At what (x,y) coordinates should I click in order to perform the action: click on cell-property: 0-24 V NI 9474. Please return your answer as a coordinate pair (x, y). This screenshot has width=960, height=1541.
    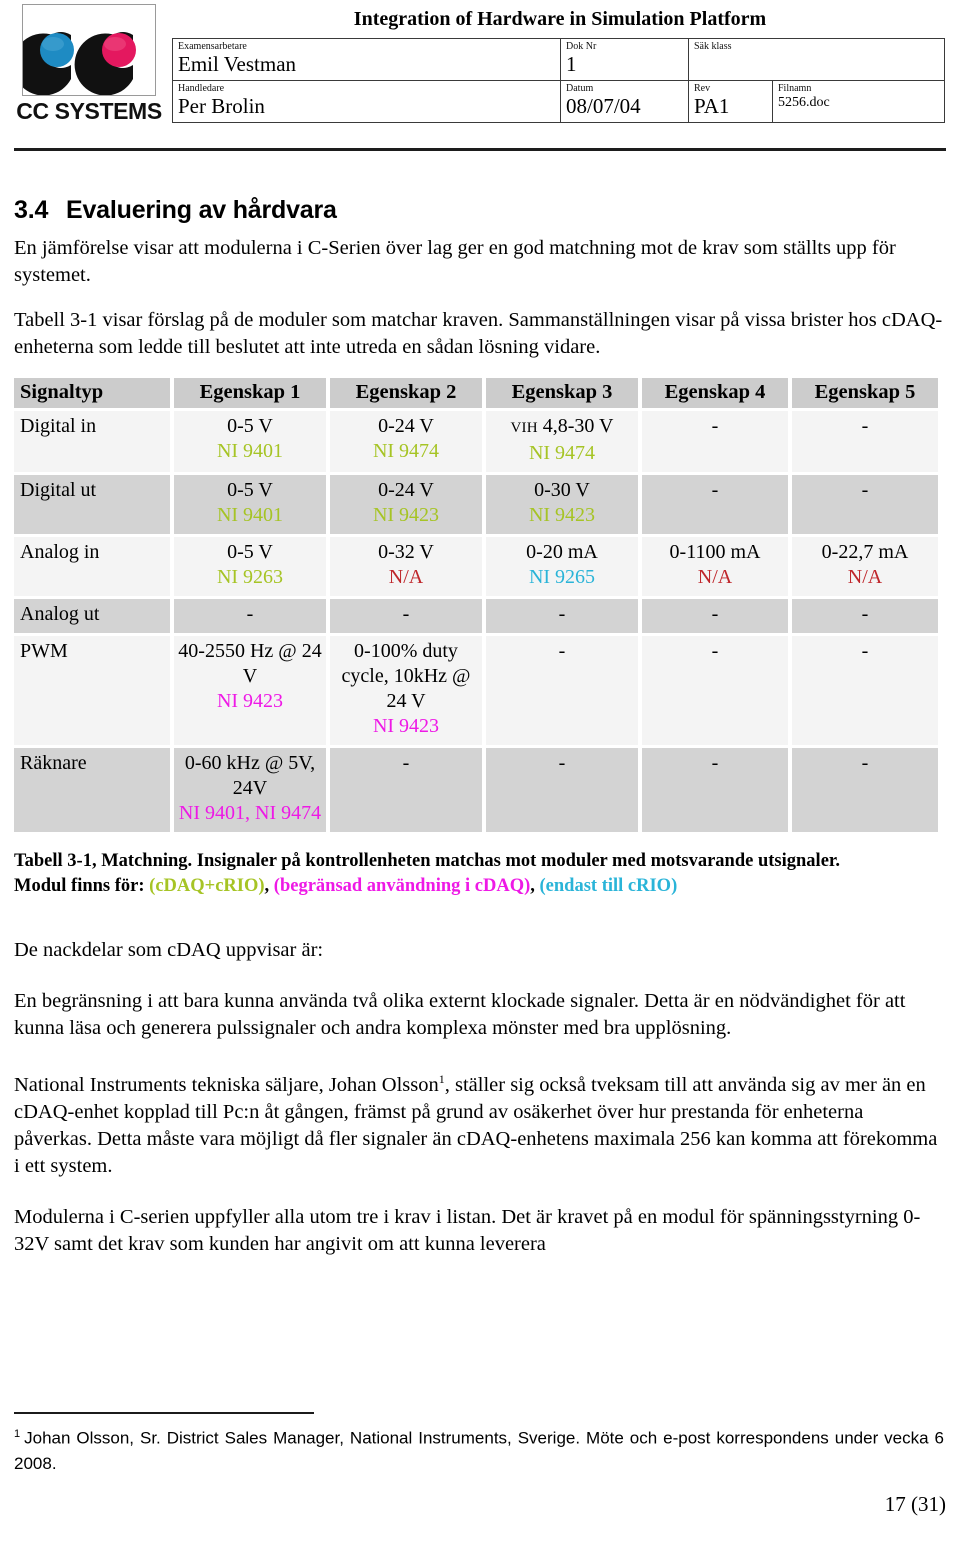
    Looking at the image, I should click on (406, 441).